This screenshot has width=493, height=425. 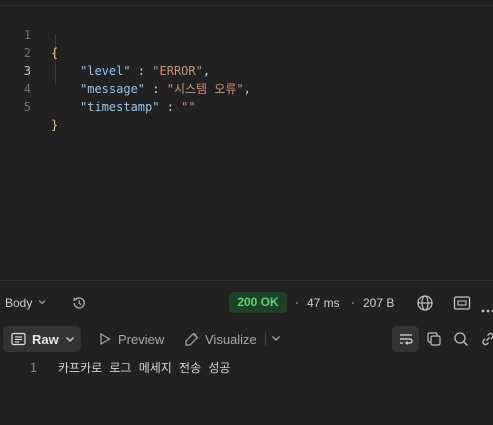 What do you see at coordinates (246, 5) in the screenshot?
I see `top-border` at bounding box center [246, 5].